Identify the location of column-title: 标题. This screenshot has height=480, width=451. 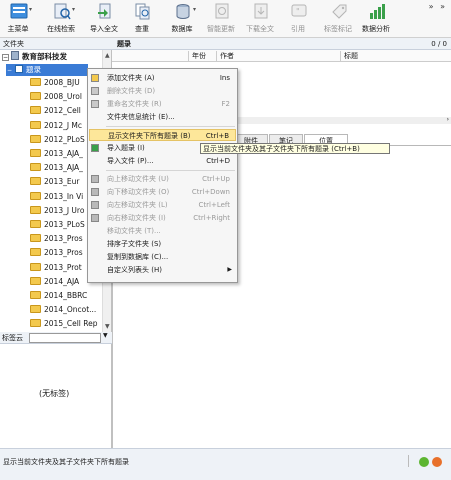
(351, 56).